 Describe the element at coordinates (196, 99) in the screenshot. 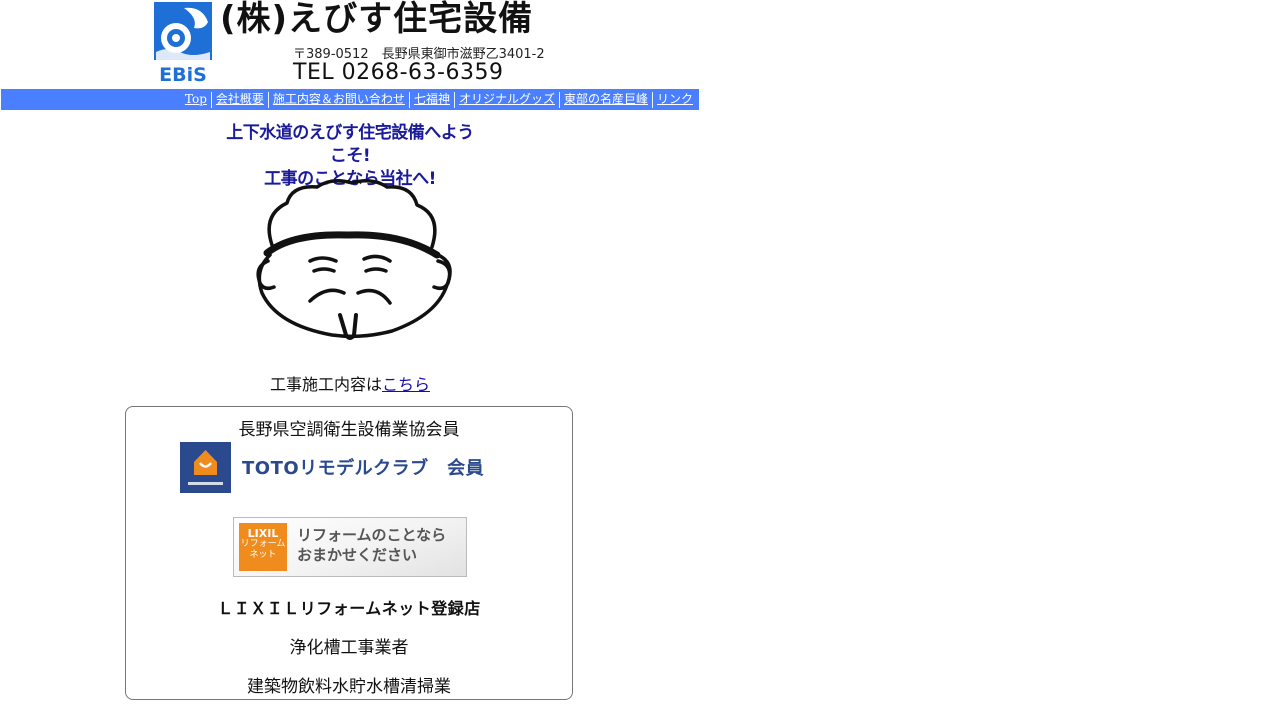

I see `nav-link-top: Top` at that location.